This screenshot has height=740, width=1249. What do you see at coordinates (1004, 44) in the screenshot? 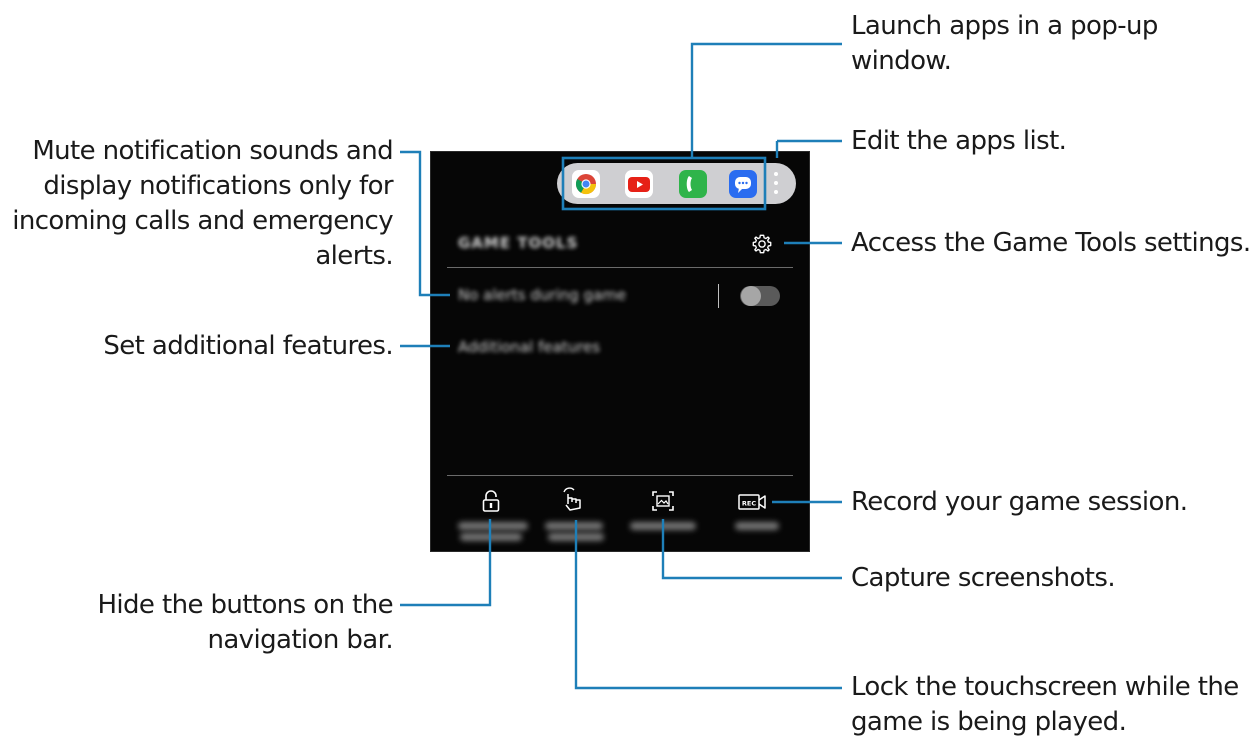
I see `callout-popup-apps: Launch apps in a pop-up window.` at bounding box center [1004, 44].